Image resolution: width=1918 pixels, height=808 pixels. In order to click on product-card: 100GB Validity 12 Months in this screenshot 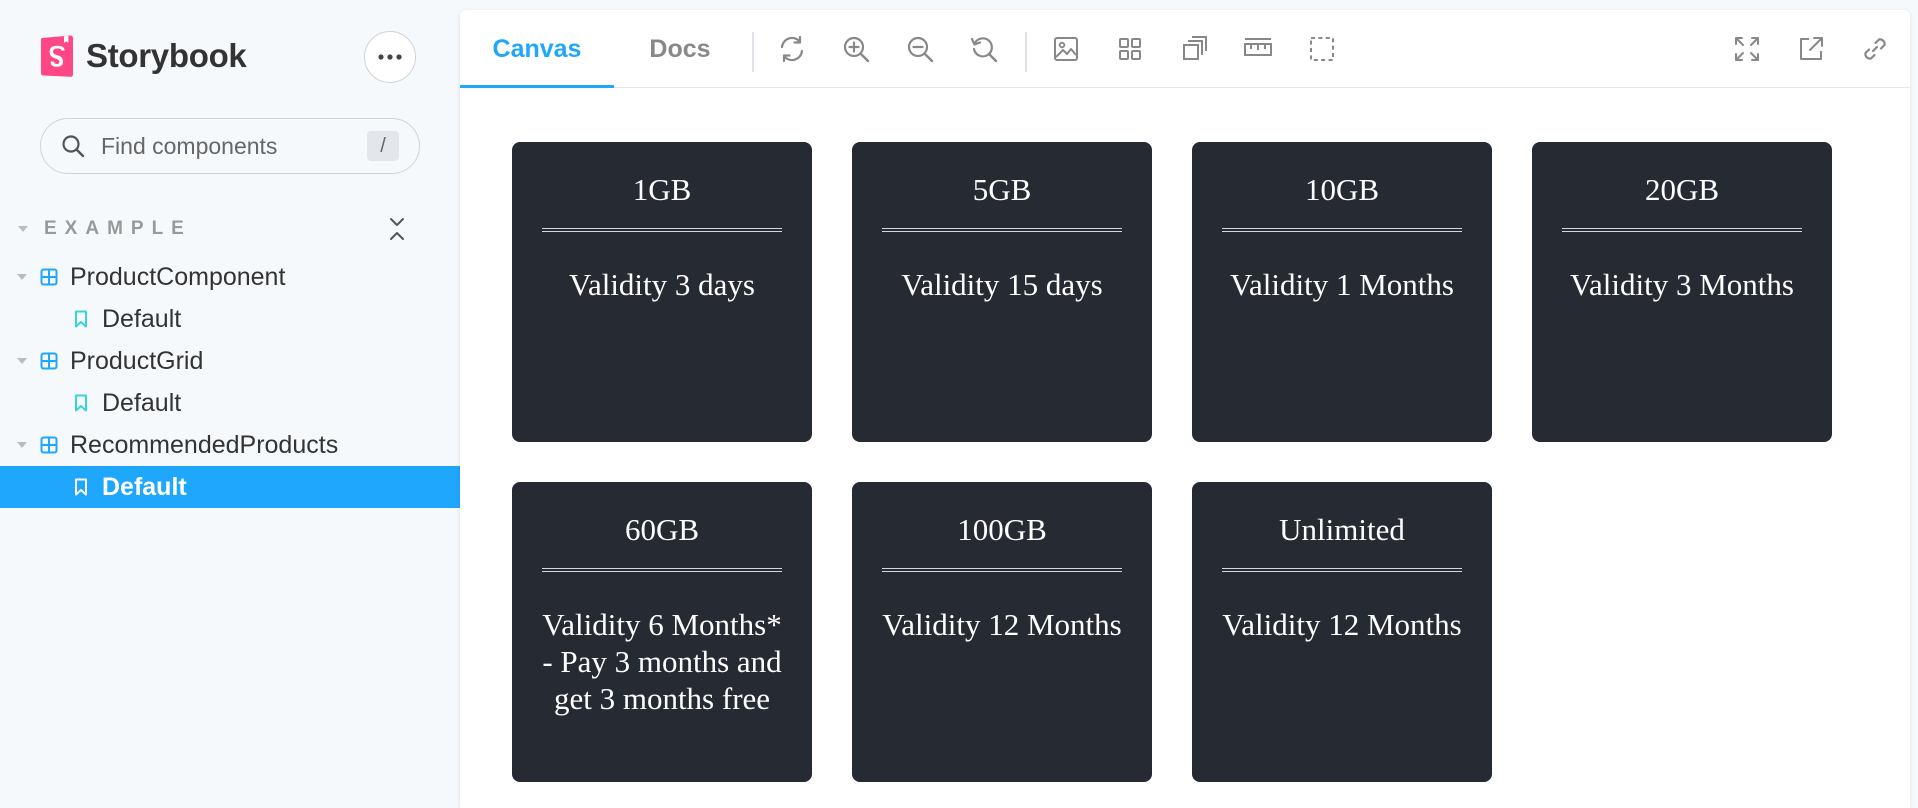, I will do `click(1002, 632)`.